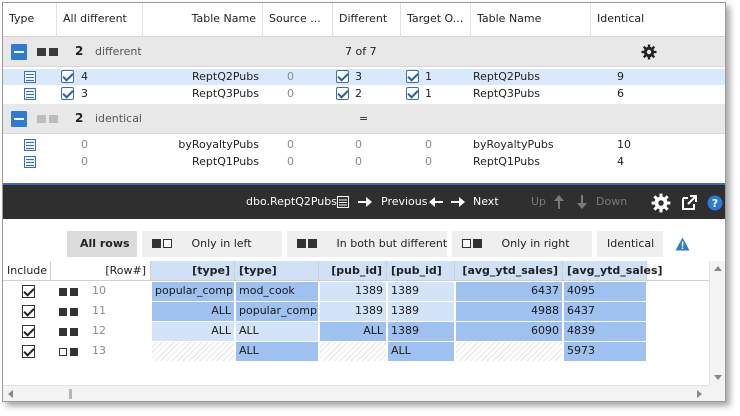 Image resolution: width=740 pixels, height=416 pixels. I want to click on cell-avg-ytd-sales-right: 5973, so click(605, 351).